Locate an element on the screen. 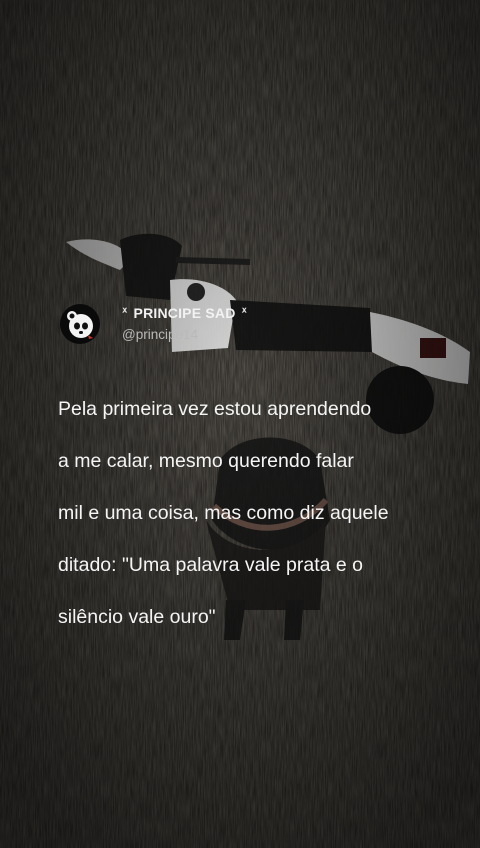  author-handle: @principe14 is located at coordinates (184, 334).